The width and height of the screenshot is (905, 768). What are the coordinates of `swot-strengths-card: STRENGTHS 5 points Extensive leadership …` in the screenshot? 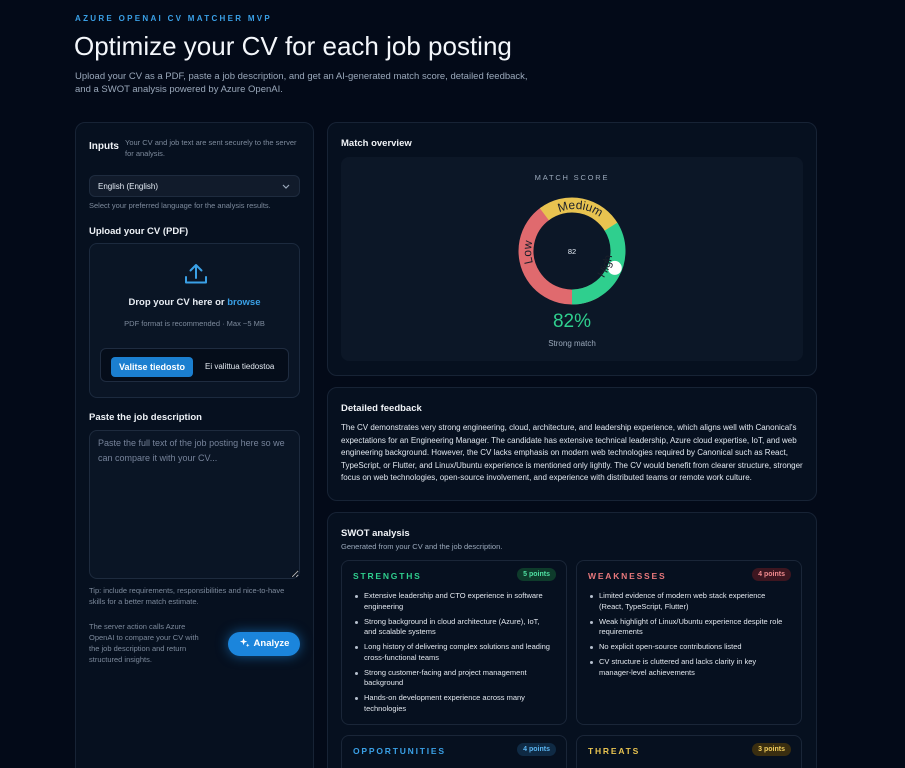 It's located at (454, 642).